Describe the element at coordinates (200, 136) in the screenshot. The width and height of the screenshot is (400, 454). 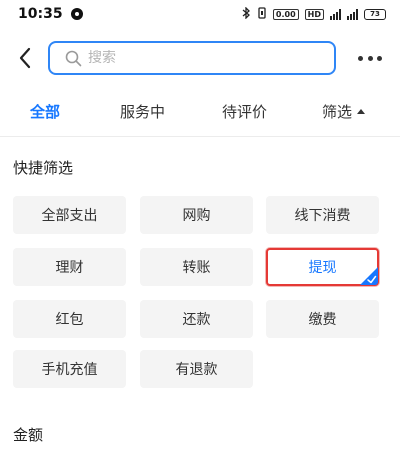
I see `divider` at that location.